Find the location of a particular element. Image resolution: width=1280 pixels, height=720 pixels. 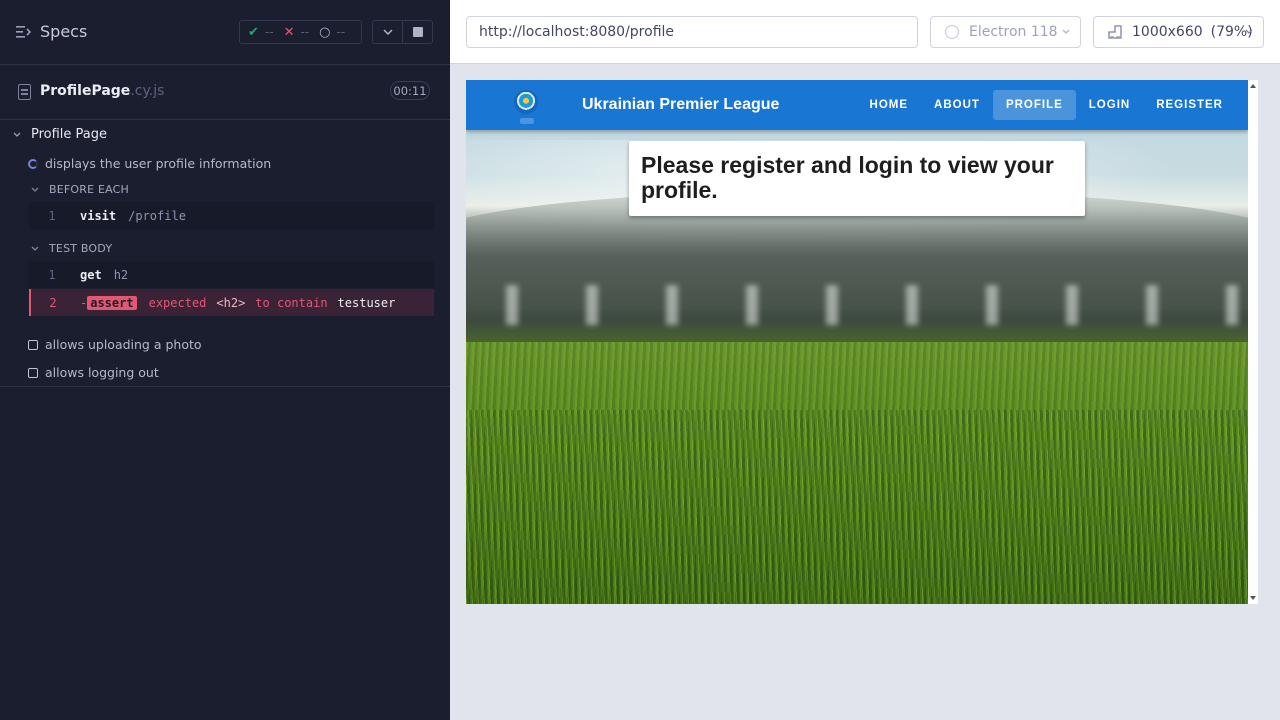

stop-icon is located at coordinates (417, 32).